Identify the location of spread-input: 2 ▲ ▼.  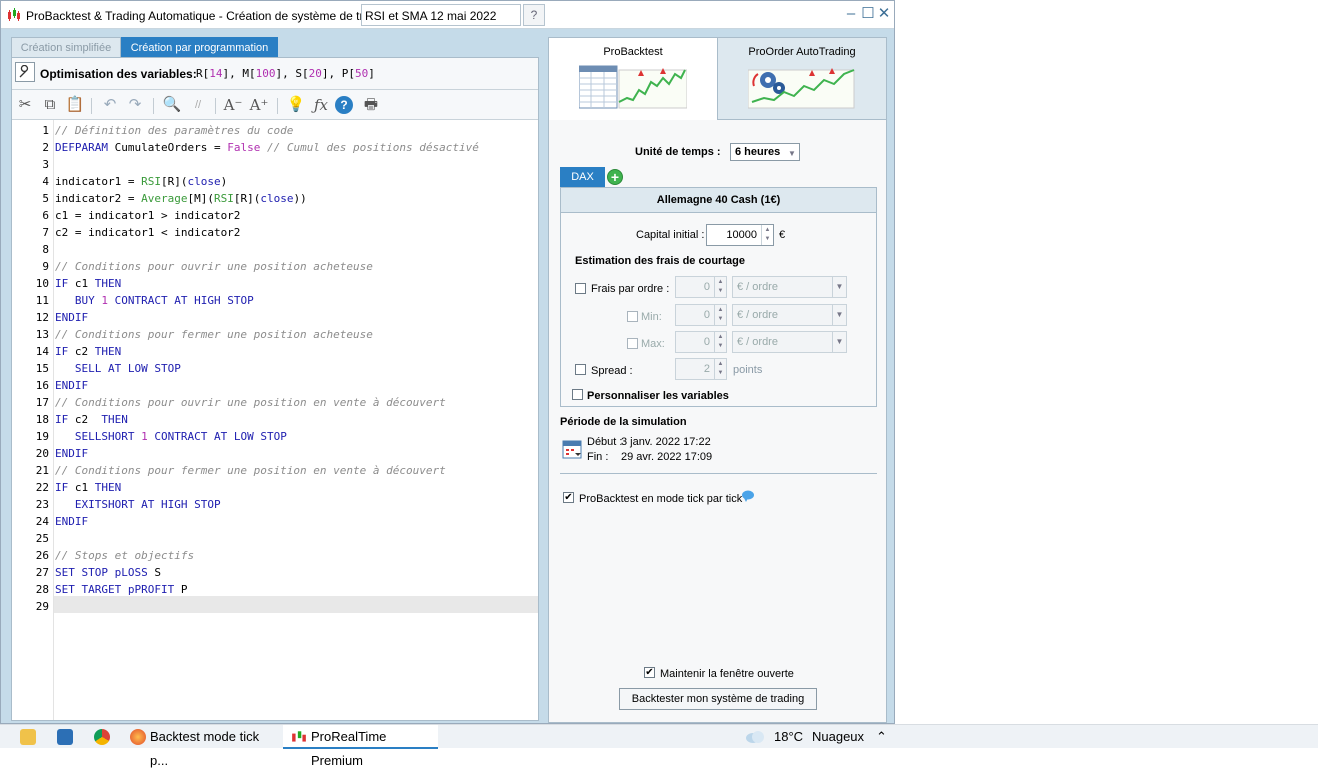
(701, 369).